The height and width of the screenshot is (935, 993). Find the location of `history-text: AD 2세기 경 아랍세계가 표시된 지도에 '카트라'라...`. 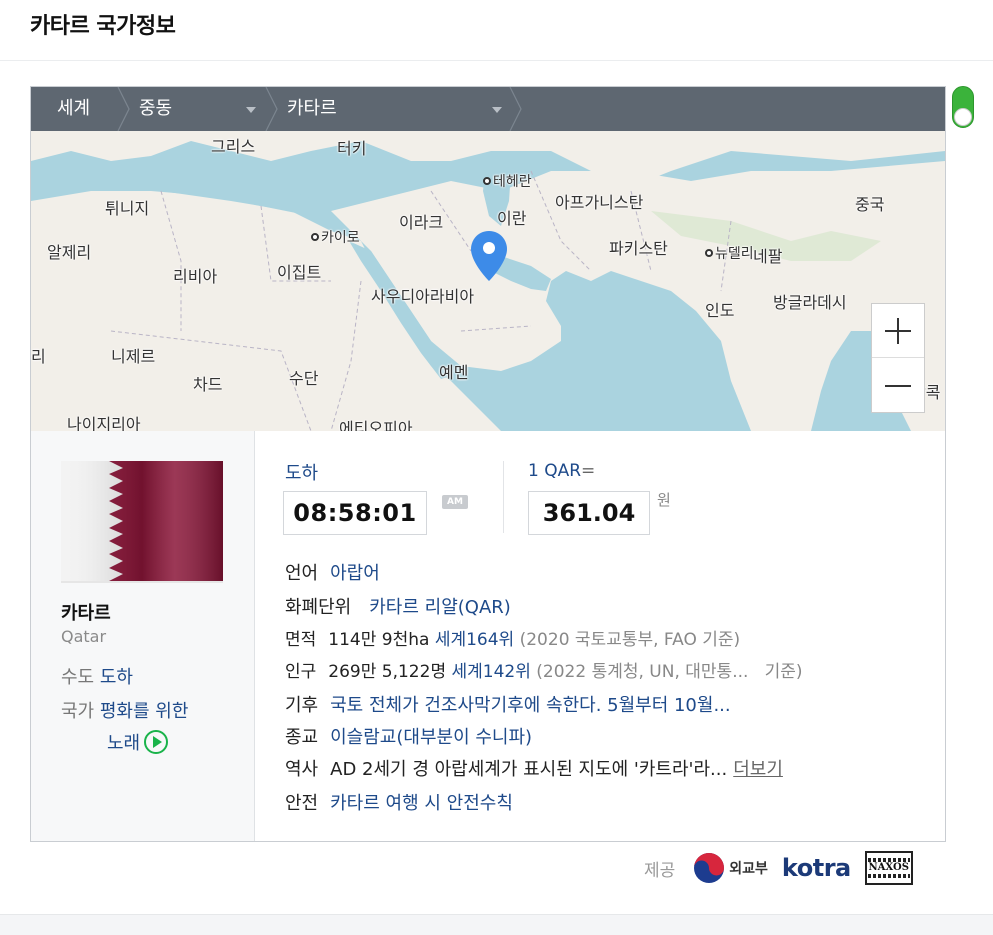

history-text: AD 2세기 경 아랍세계가 표시된 지도에 '카트라'라... is located at coordinates (529, 769).